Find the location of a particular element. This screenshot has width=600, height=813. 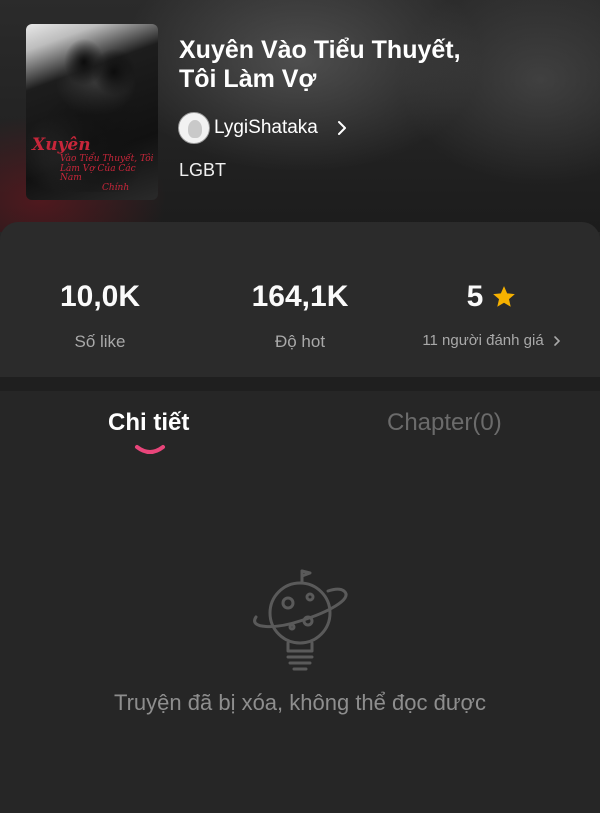

tab-active-indicator is located at coordinates (150, 449).